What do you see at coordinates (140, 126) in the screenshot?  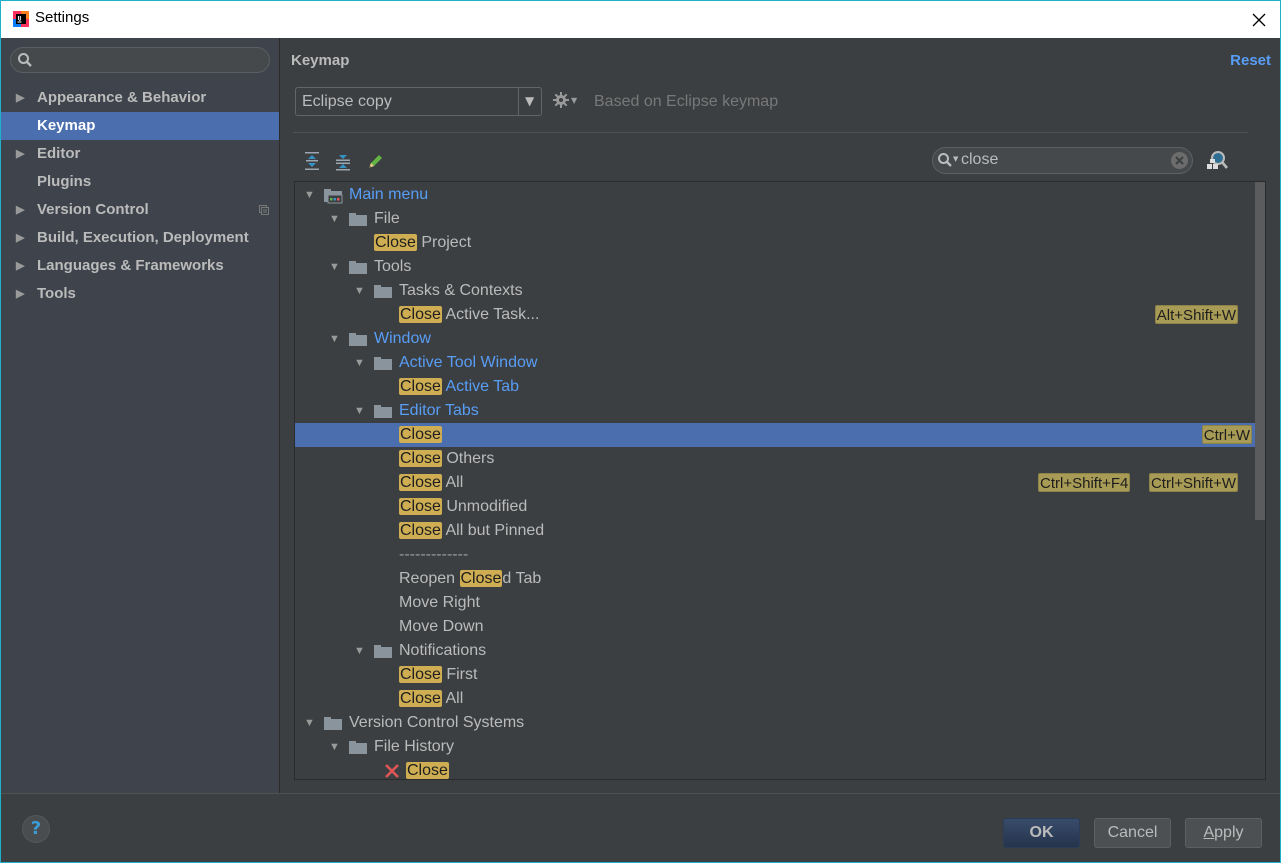 I see `sidebar-item-keymap: Keymap` at bounding box center [140, 126].